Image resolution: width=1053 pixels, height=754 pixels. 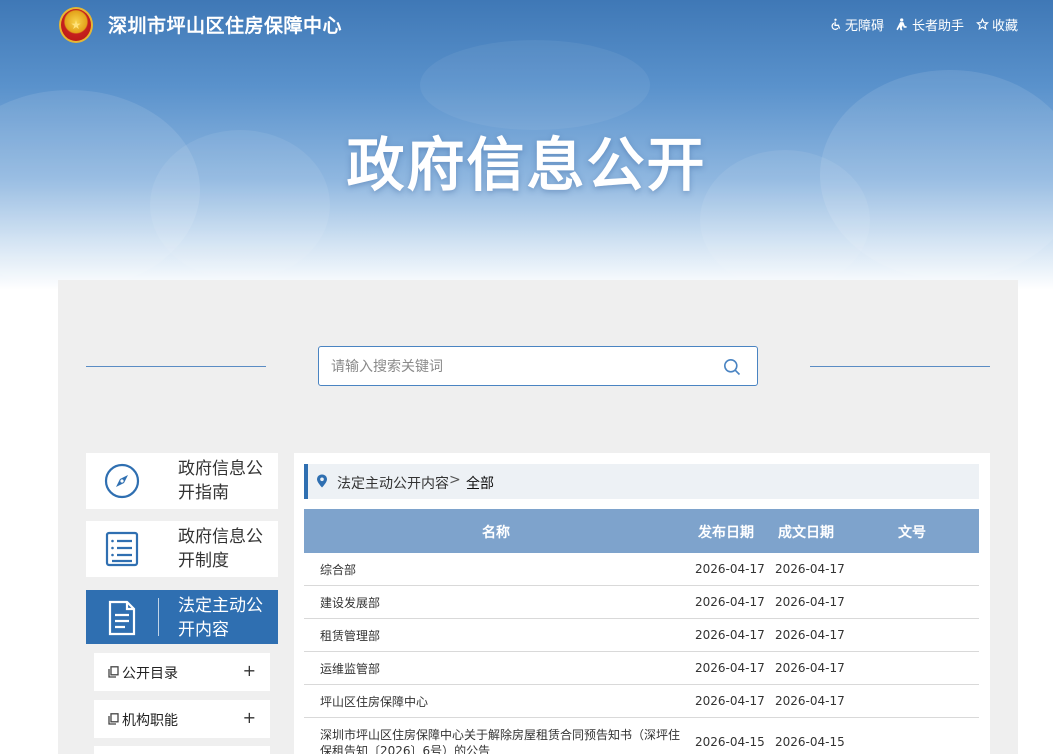 I want to click on column-header-name: 名称, so click(x=496, y=533).